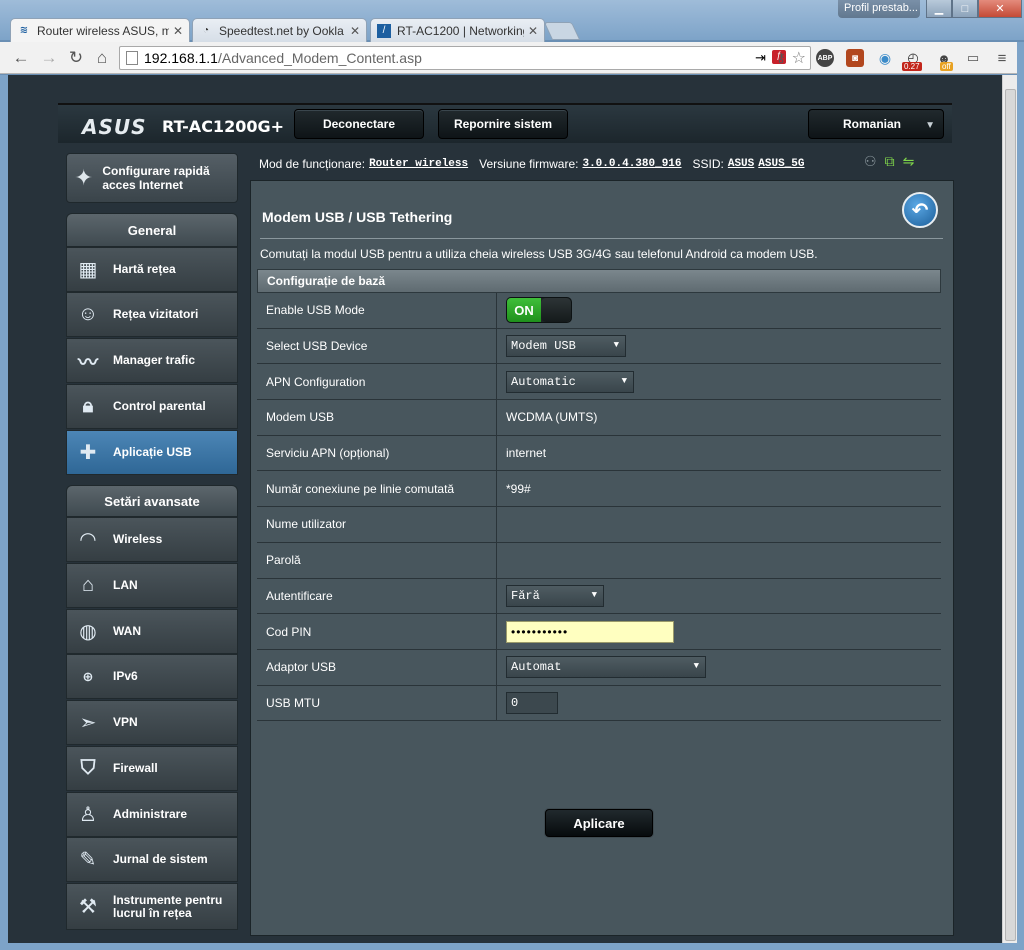  I want to click on adblock-plus-icon: ABP, so click(825, 58).